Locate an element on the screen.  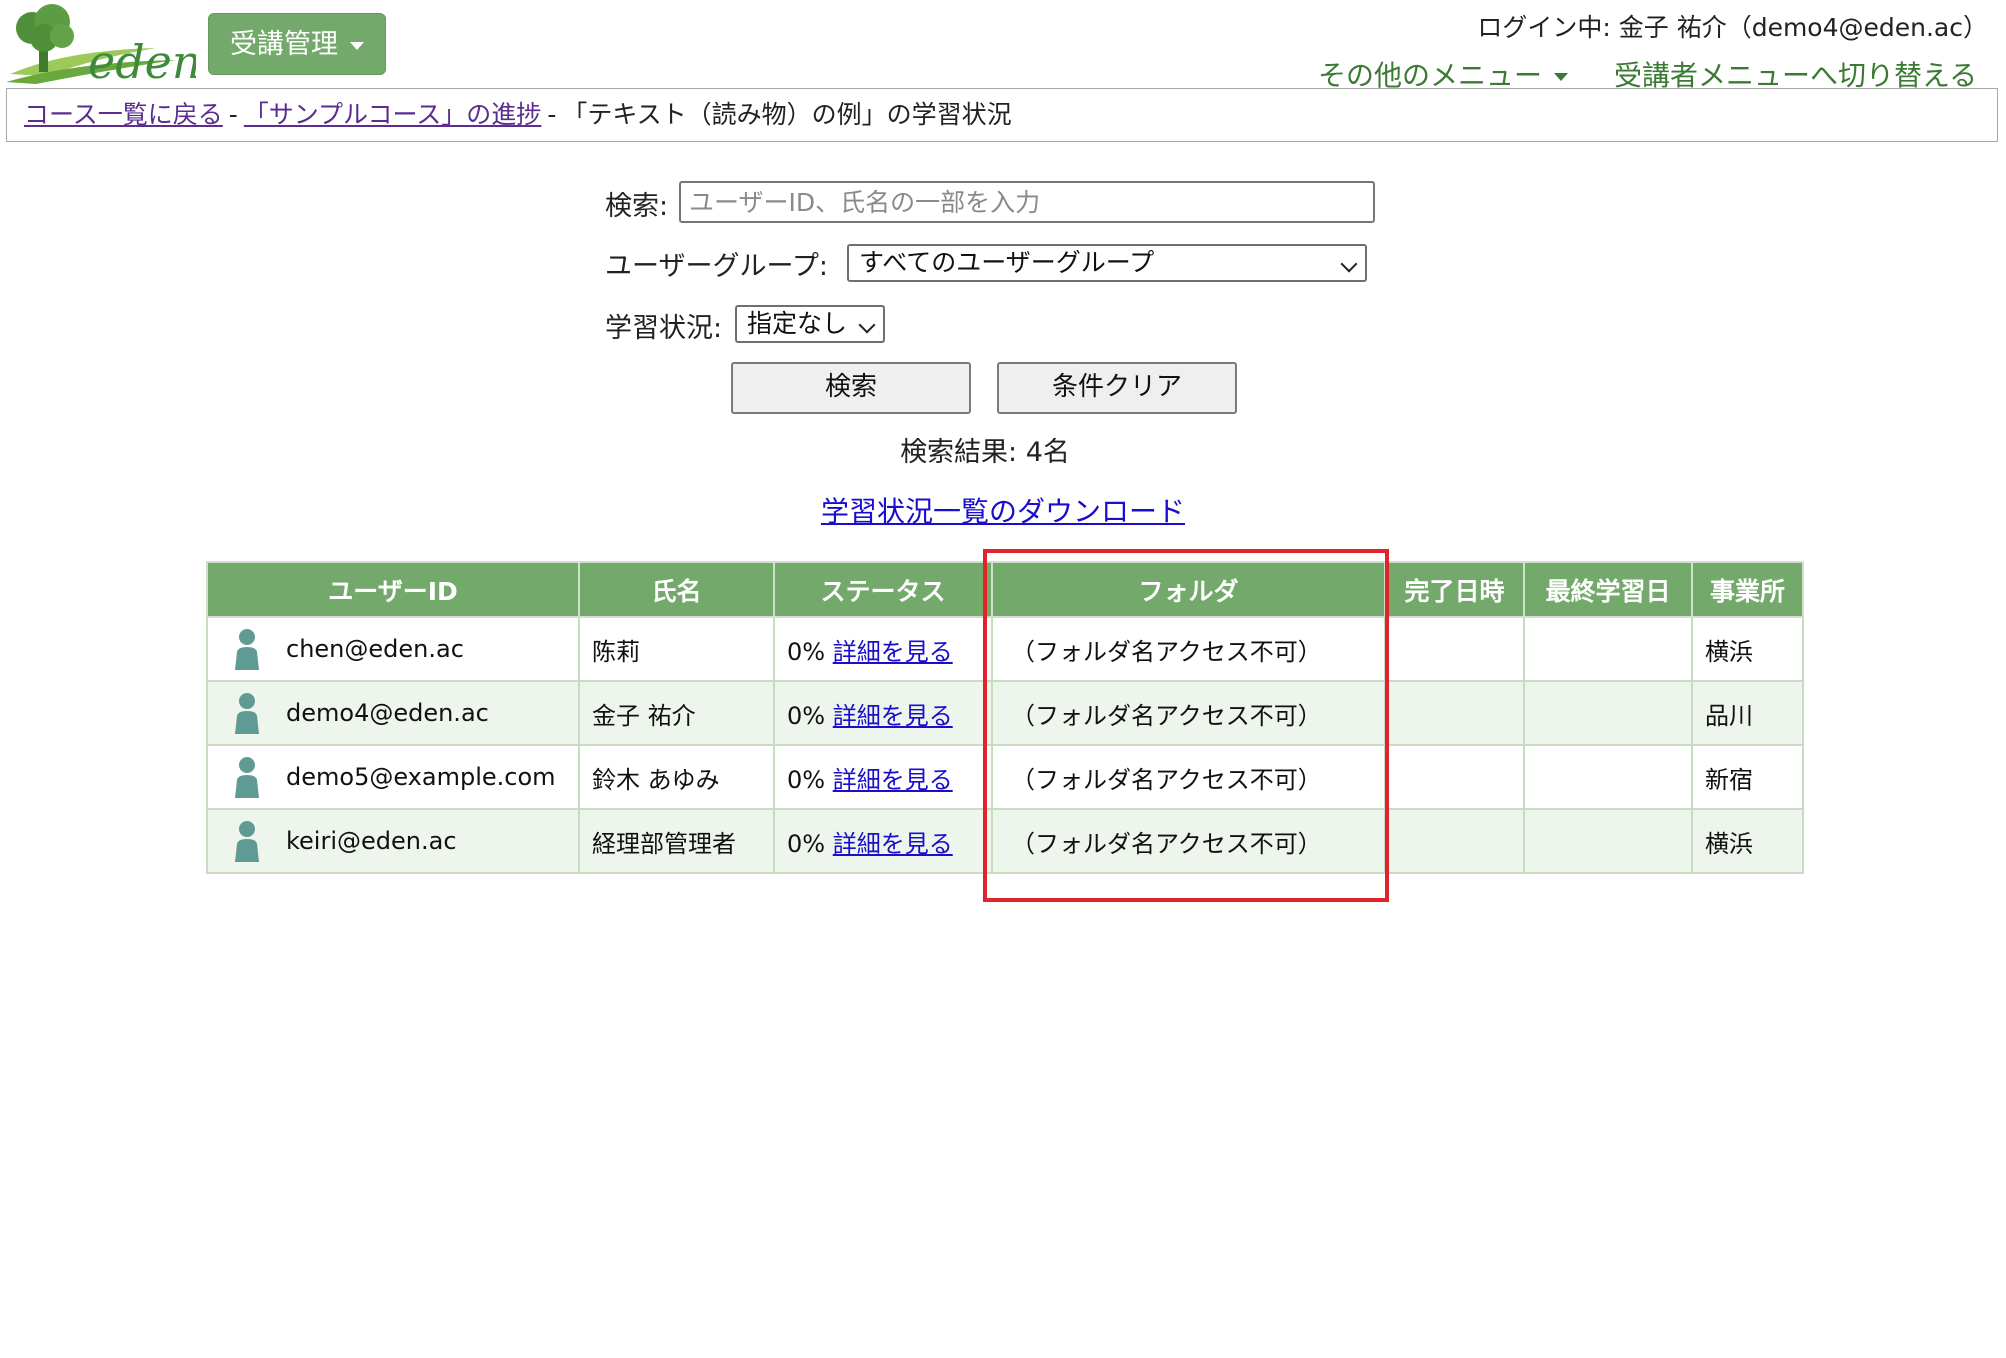
cell-user-id: chen@eden.ac is located at coordinates (393, 649).